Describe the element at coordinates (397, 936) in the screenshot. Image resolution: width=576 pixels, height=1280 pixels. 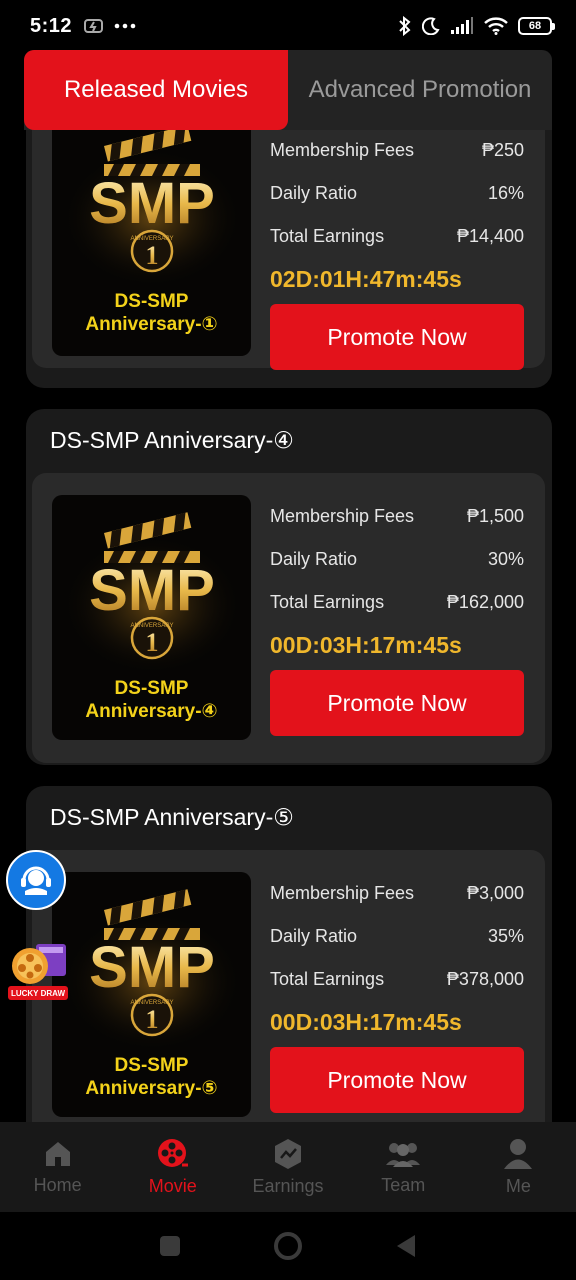
I see `daily-ratio-row: Daily Ratio 35%` at that location.